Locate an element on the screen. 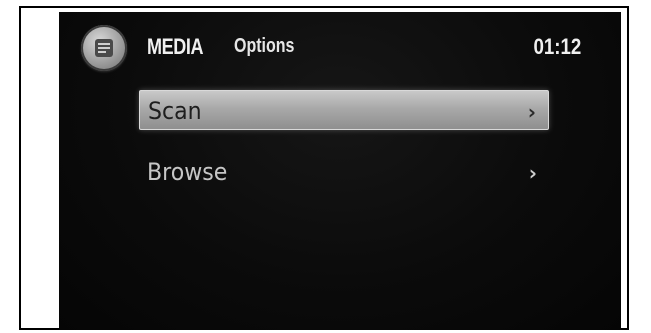 This screenshot has width=651, height=333. screen-title: MEDIA is located at coordinates (175, 46).